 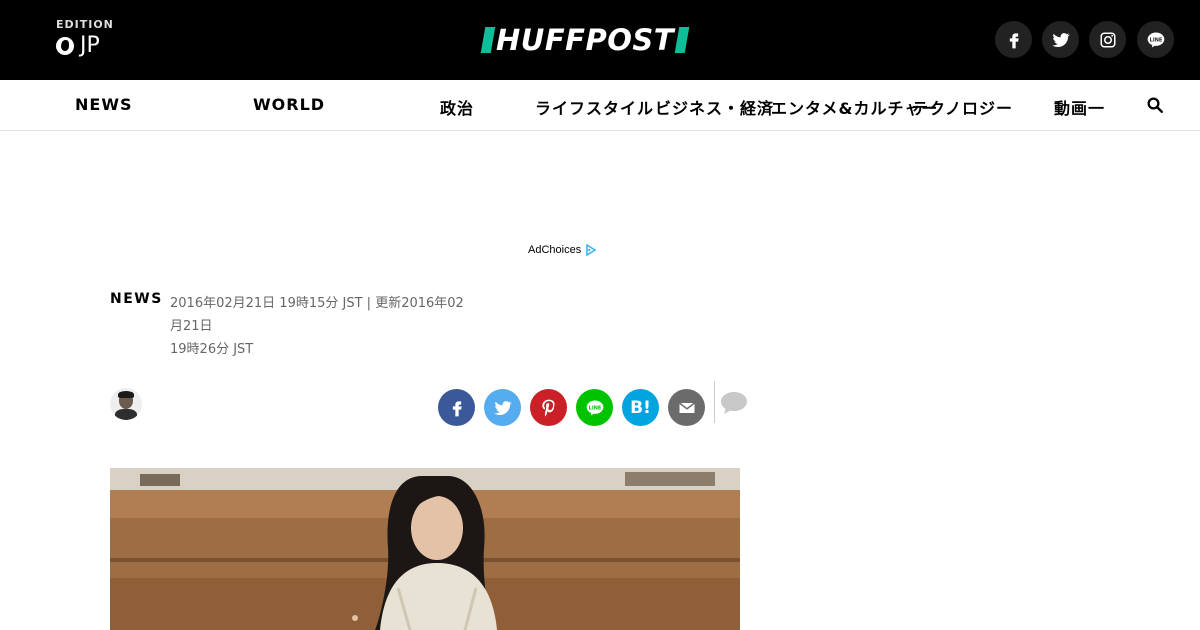 What do you see at coordinates (126, 404) in the screenshot?
I see `author-avatar` at bounding box center [126, 404].